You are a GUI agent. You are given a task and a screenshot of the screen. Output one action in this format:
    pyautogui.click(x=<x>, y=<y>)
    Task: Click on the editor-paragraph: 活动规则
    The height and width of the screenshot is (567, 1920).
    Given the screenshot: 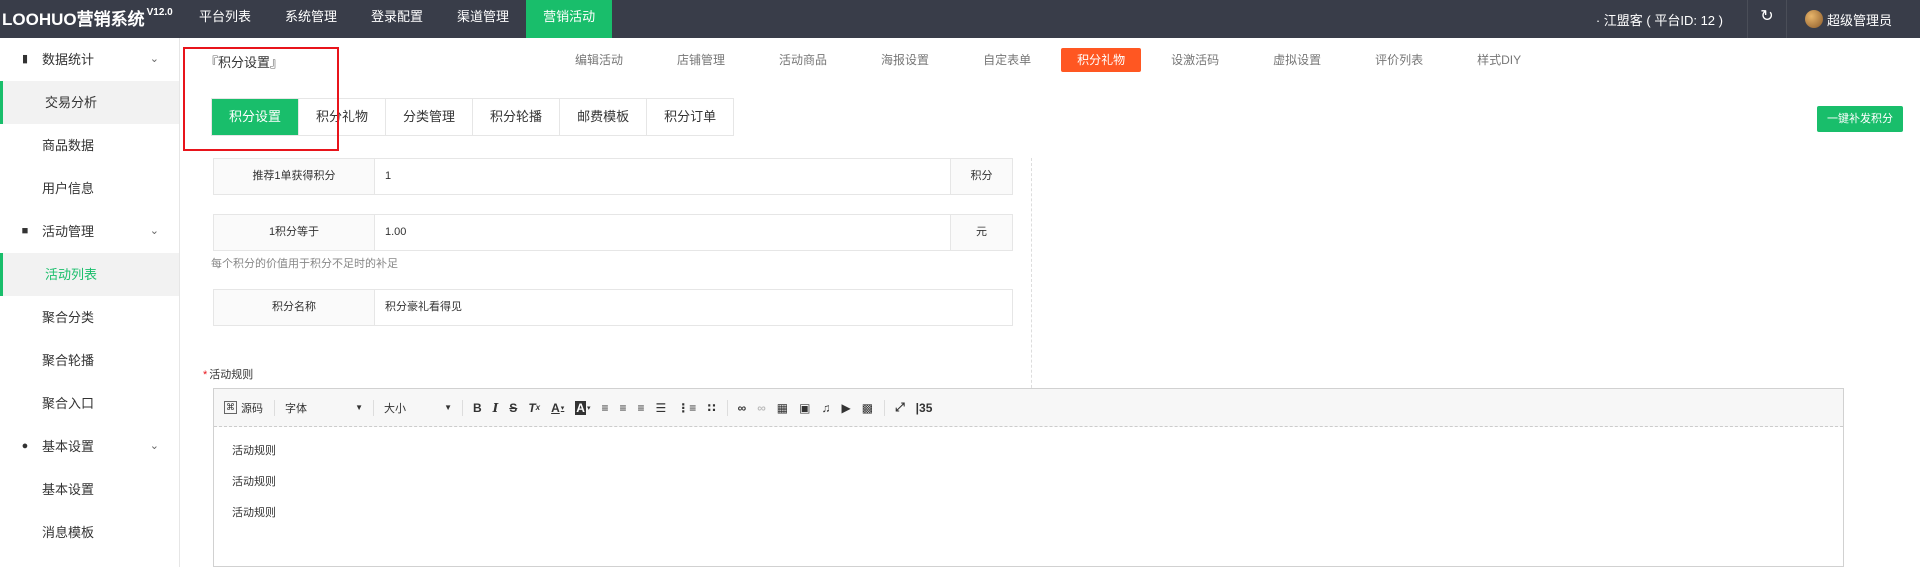 What is the action you would take?
    pyautogui.click(x=254, y=513)
    